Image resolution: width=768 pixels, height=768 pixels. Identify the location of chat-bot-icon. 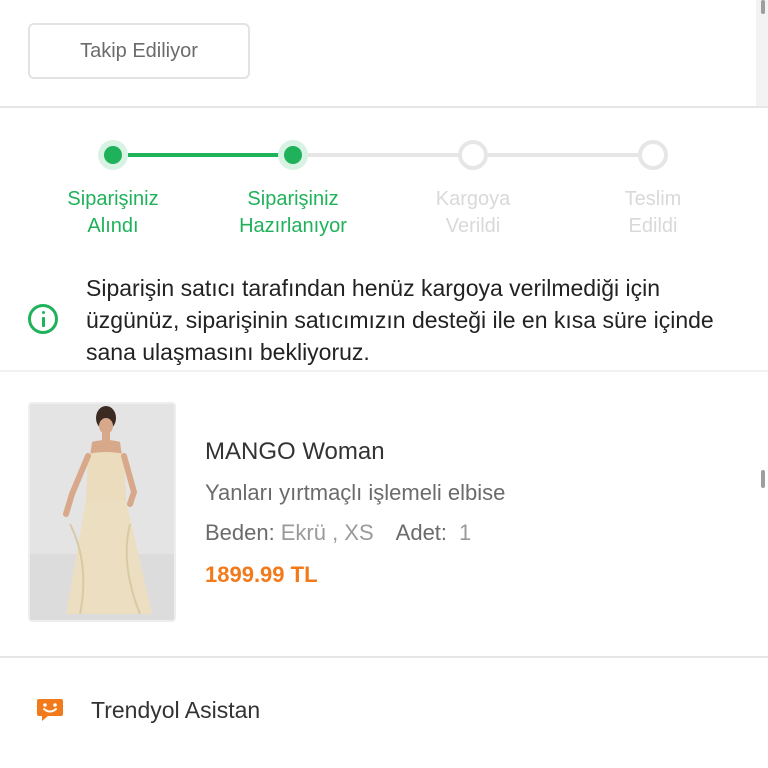
(50, 710).